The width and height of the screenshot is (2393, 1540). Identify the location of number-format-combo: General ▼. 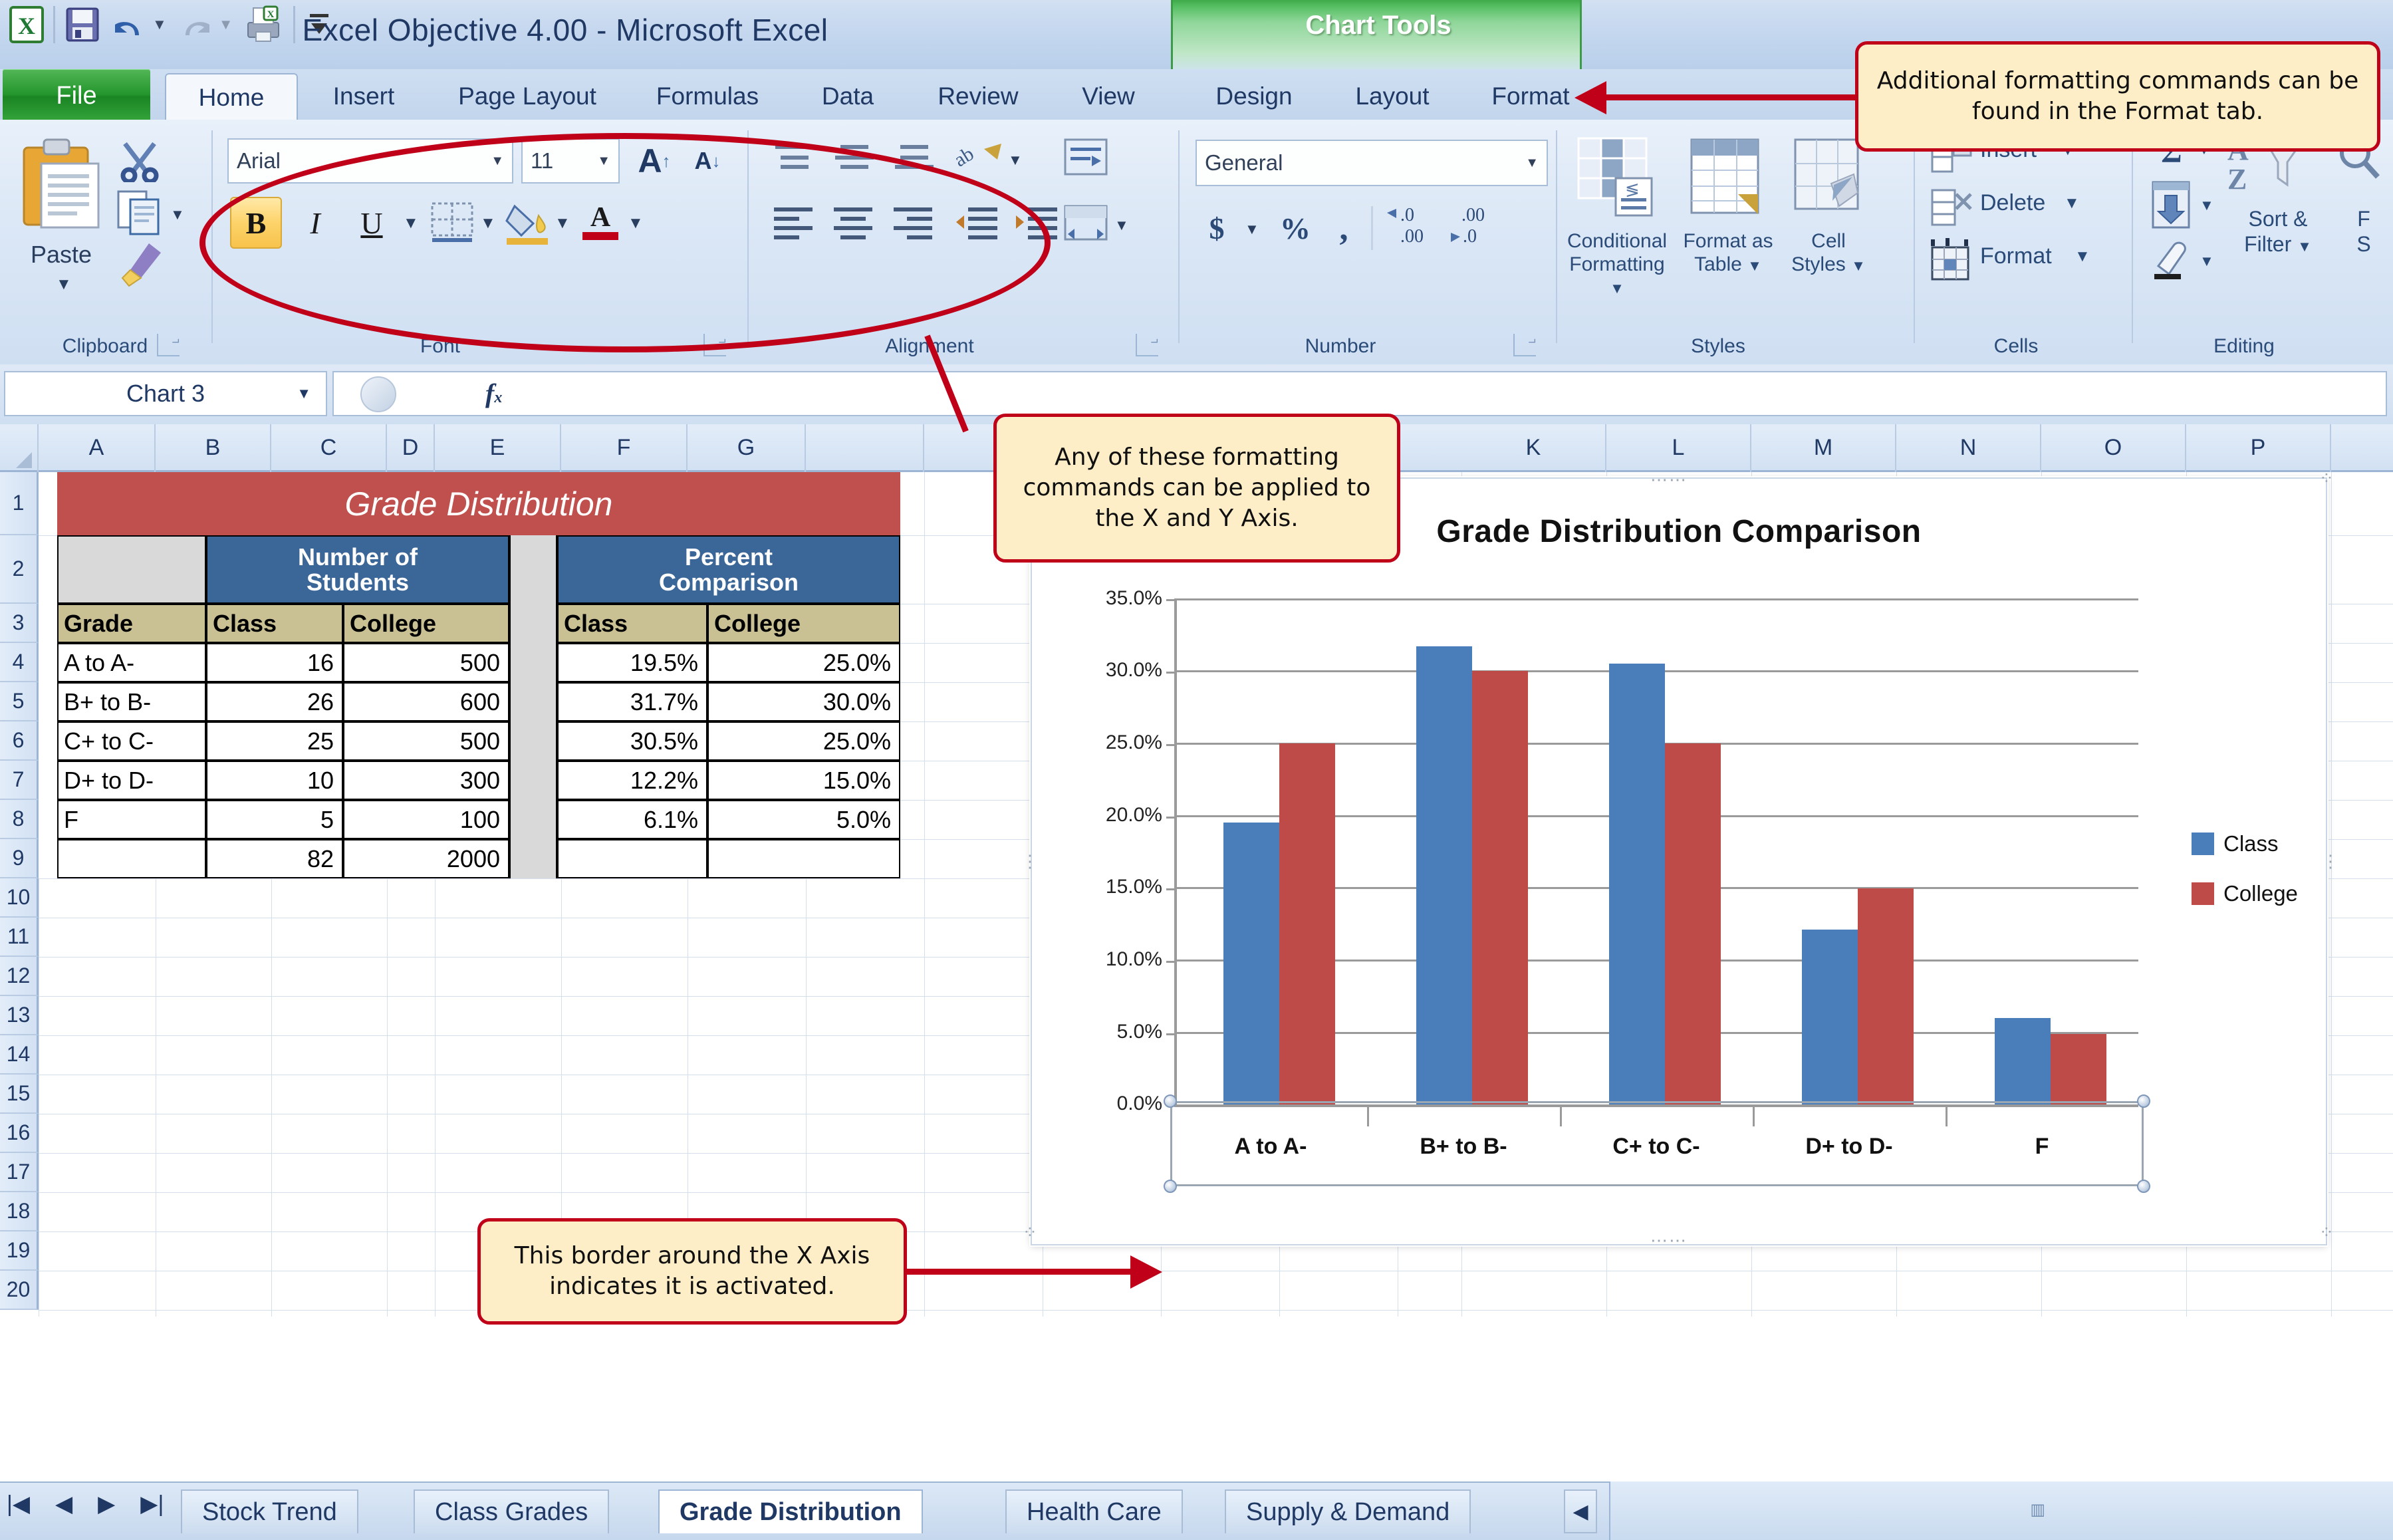
(1372, 163).